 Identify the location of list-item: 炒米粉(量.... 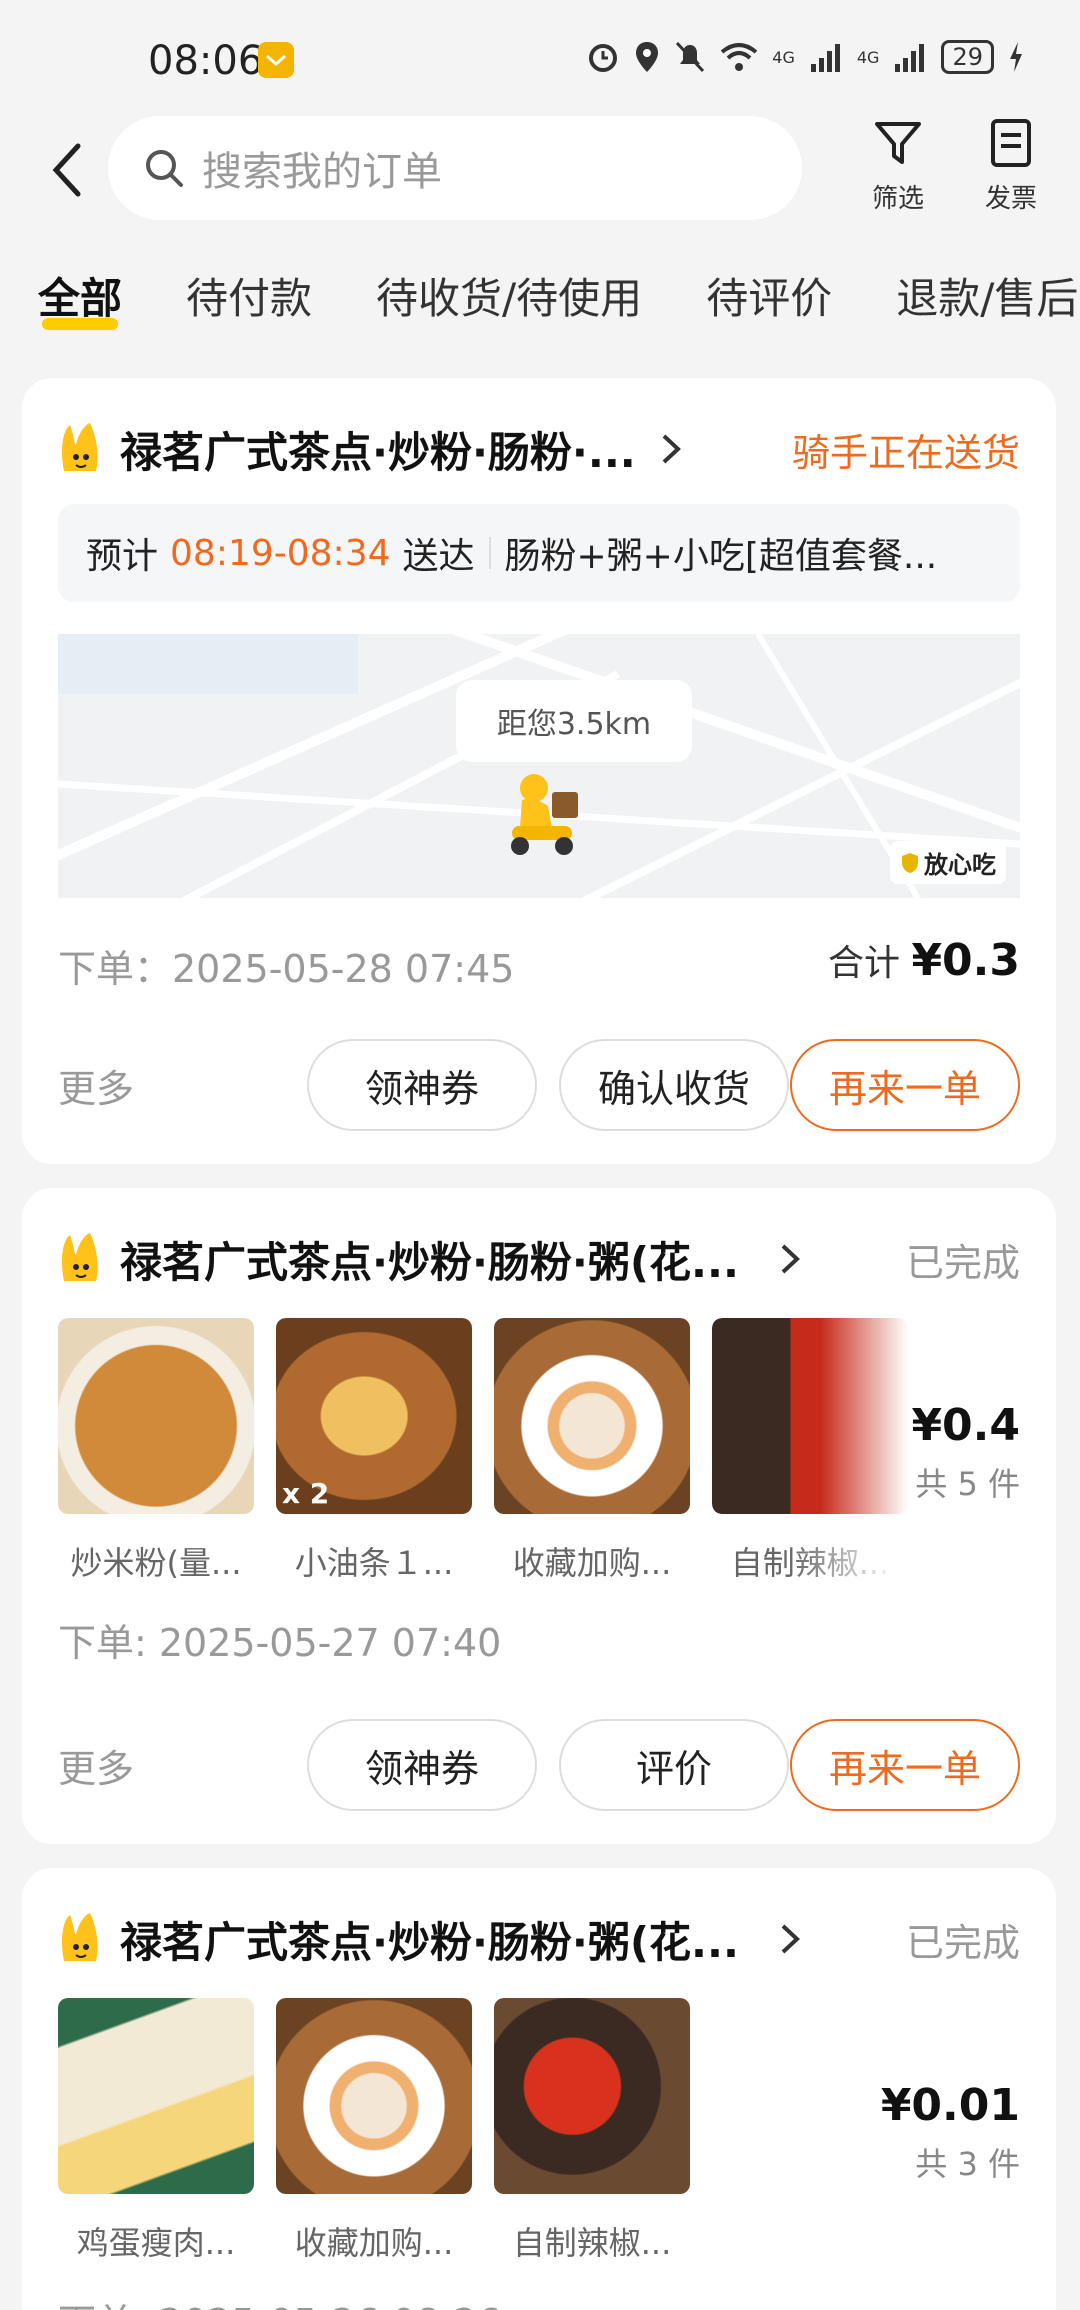
(156, 1451).